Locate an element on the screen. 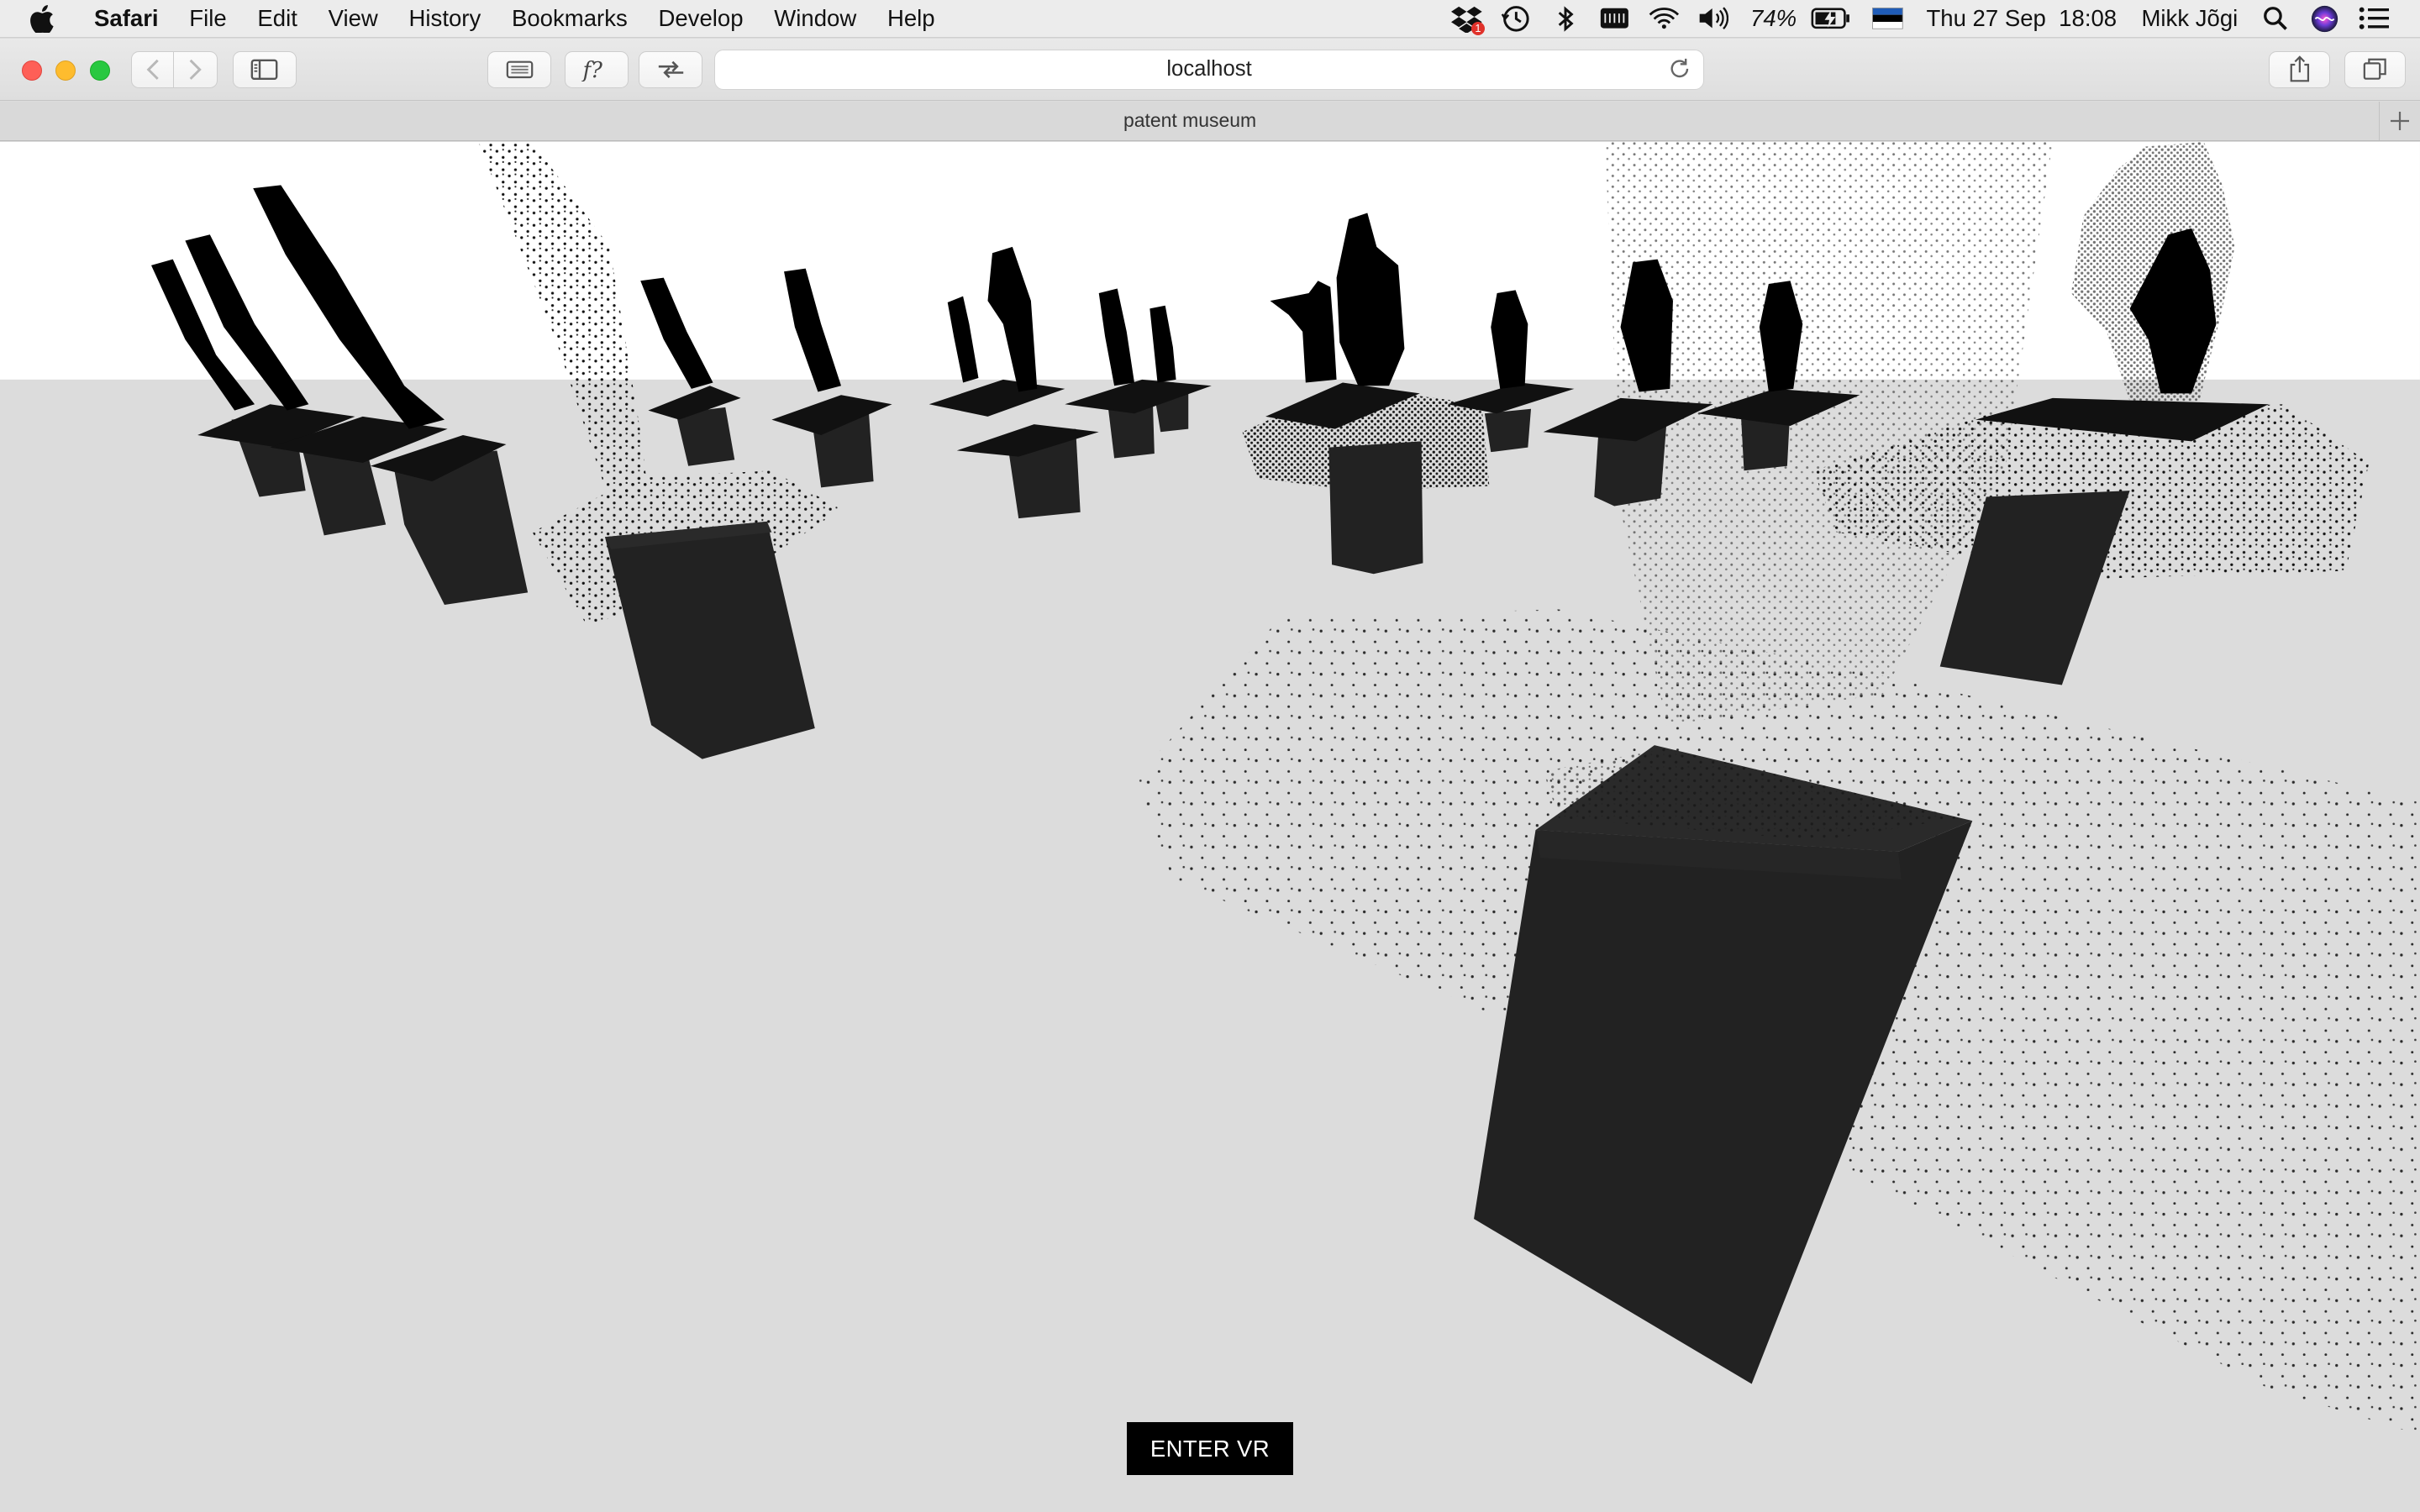 This screenshot has height=1512, width=2420. browser-toolbar: f? localhost is located at coordinates (1210, 70).